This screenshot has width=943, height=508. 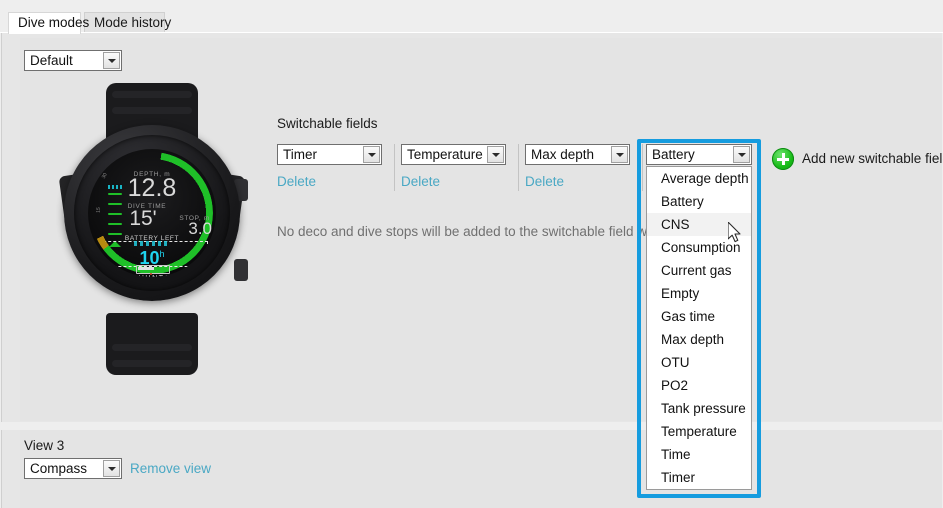 I want to click on mode-preset-select: Default, so click(x=73, y=60).